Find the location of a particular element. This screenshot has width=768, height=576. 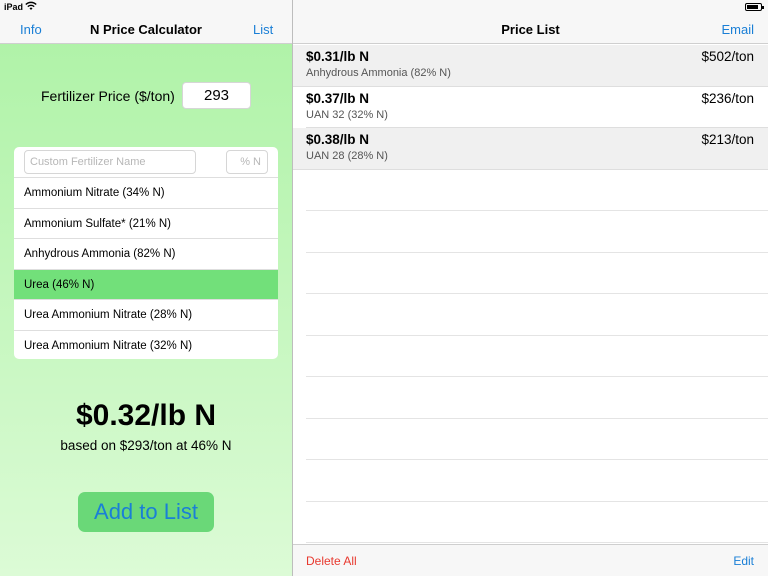

fertilizer-price-label: Fertilizer Price ($/ton) is located at coordinates (108, 96).